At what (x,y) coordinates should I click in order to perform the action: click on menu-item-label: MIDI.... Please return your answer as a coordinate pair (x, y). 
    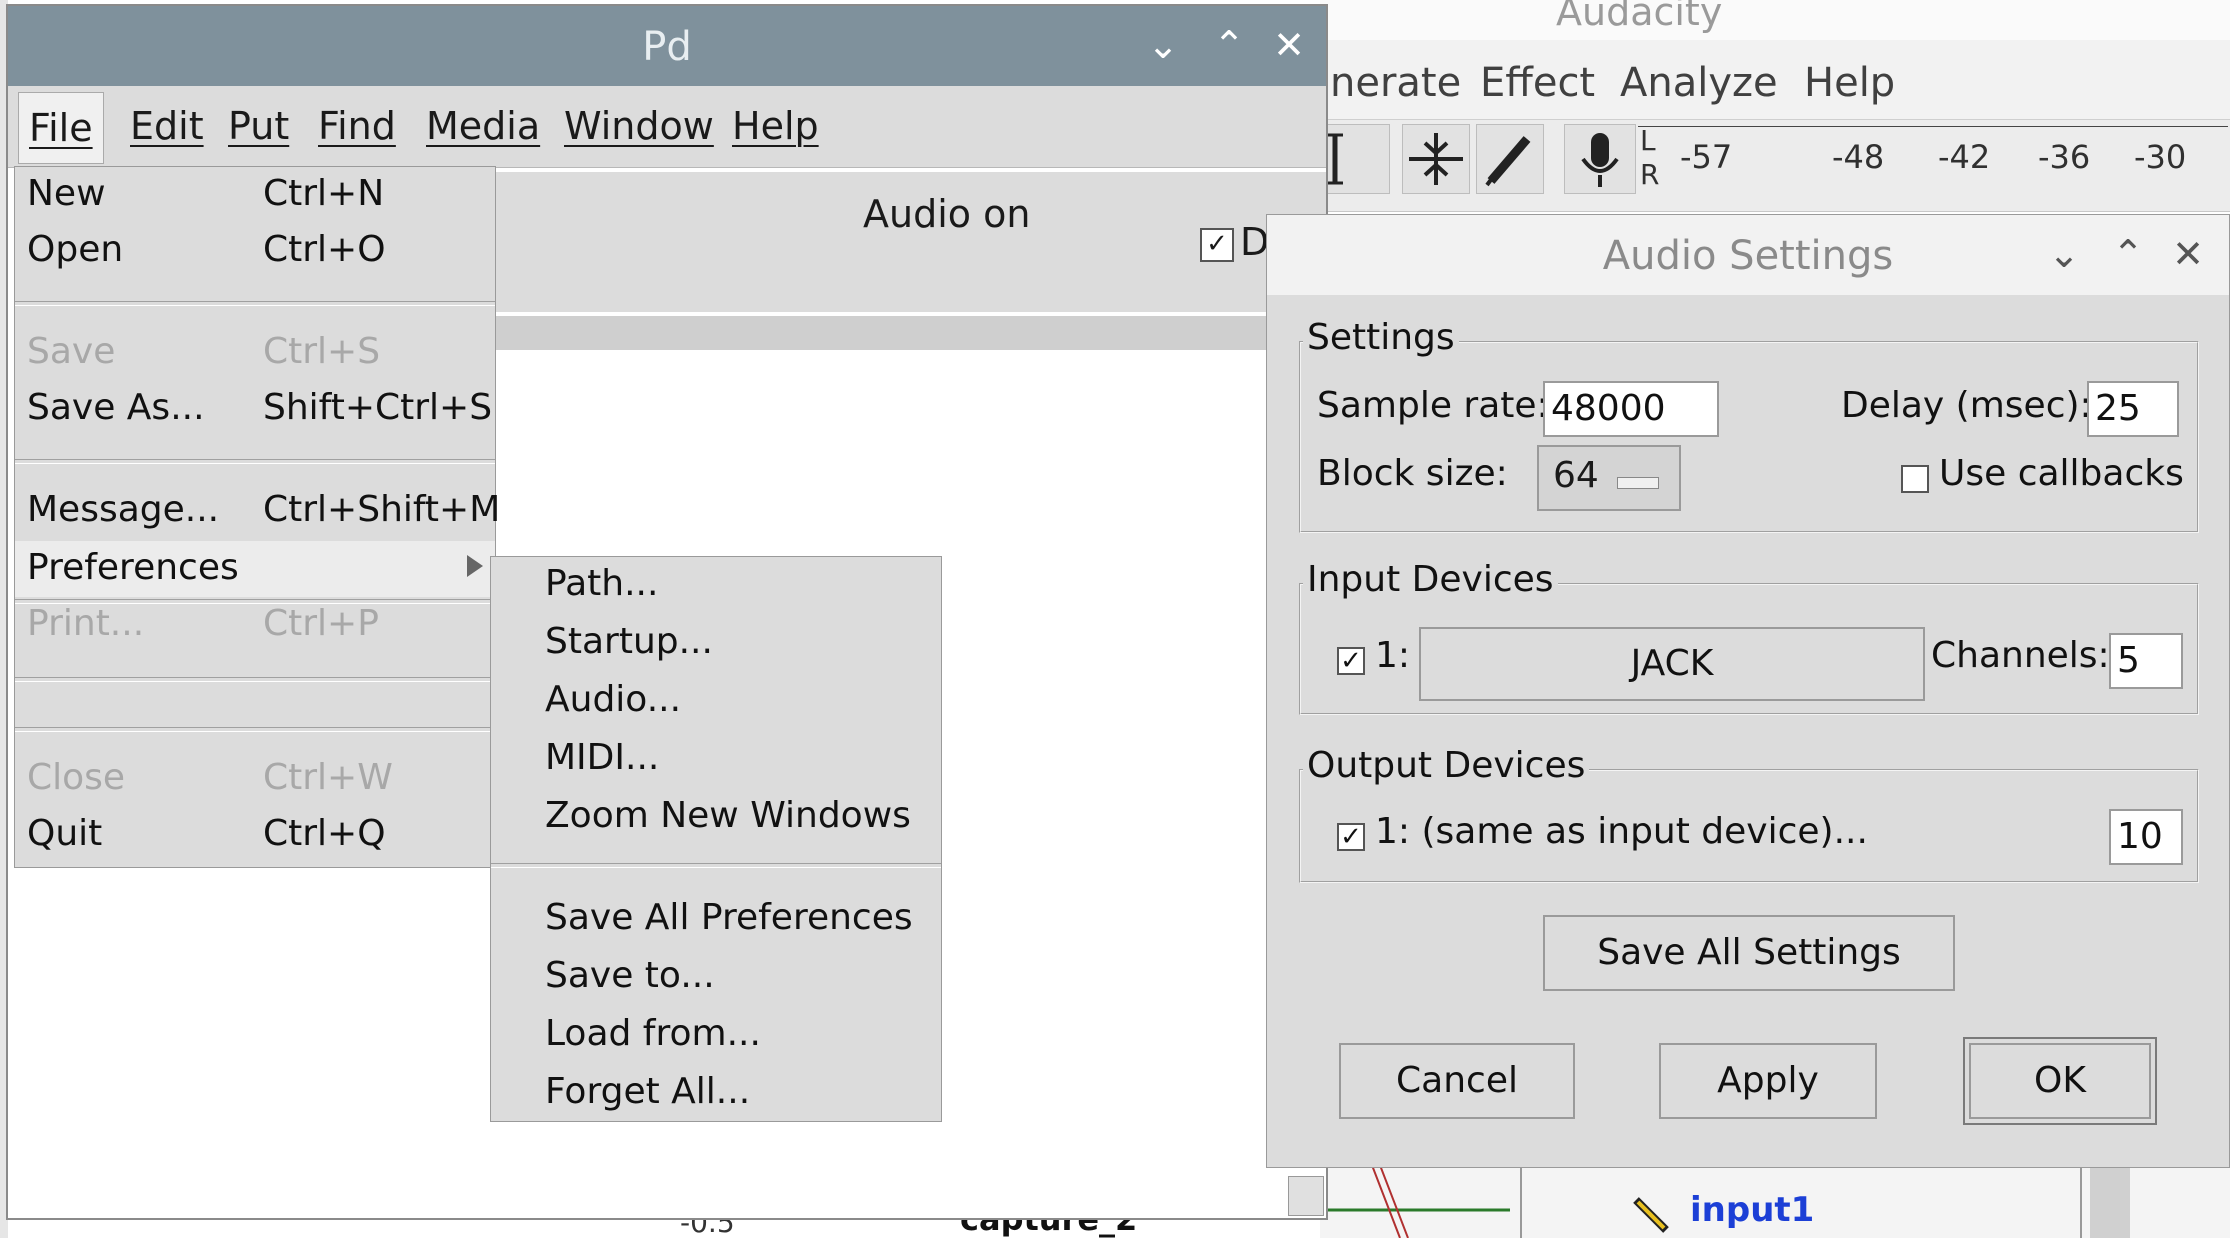
    Looking at the image, I should click on (602, 757).